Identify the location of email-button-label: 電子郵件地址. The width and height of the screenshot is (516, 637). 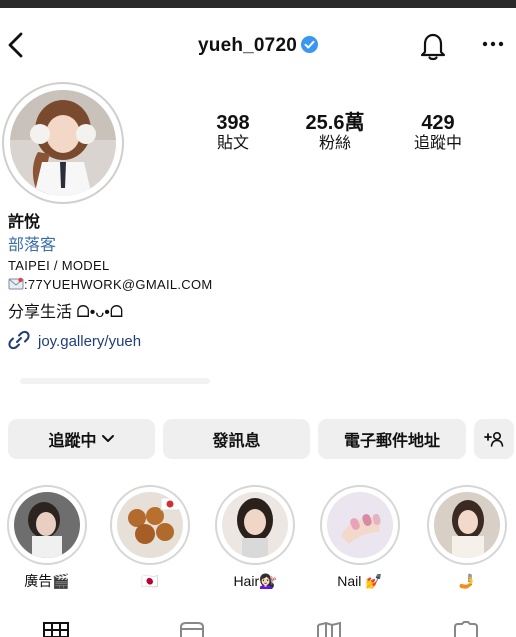
(391, 441).